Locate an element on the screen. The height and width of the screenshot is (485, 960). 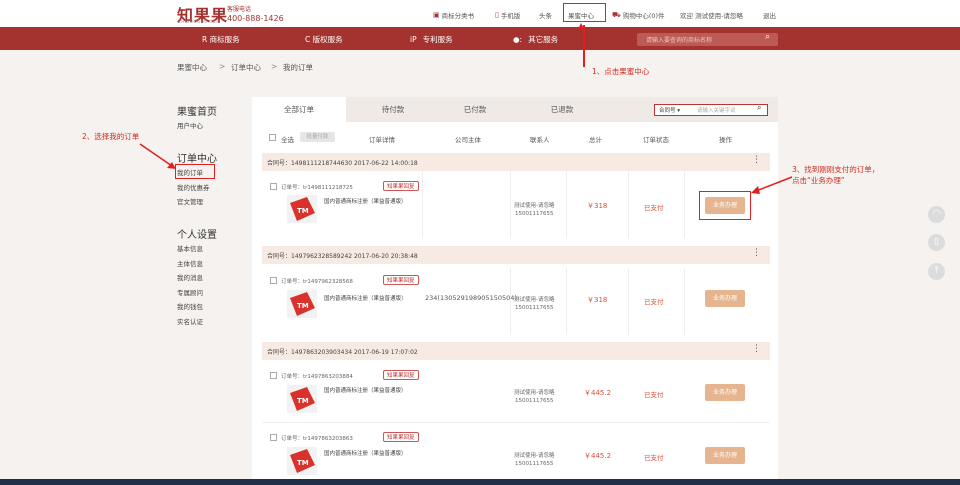
back-to-top-icon: ⤒ is located at coordinates (936, 271).